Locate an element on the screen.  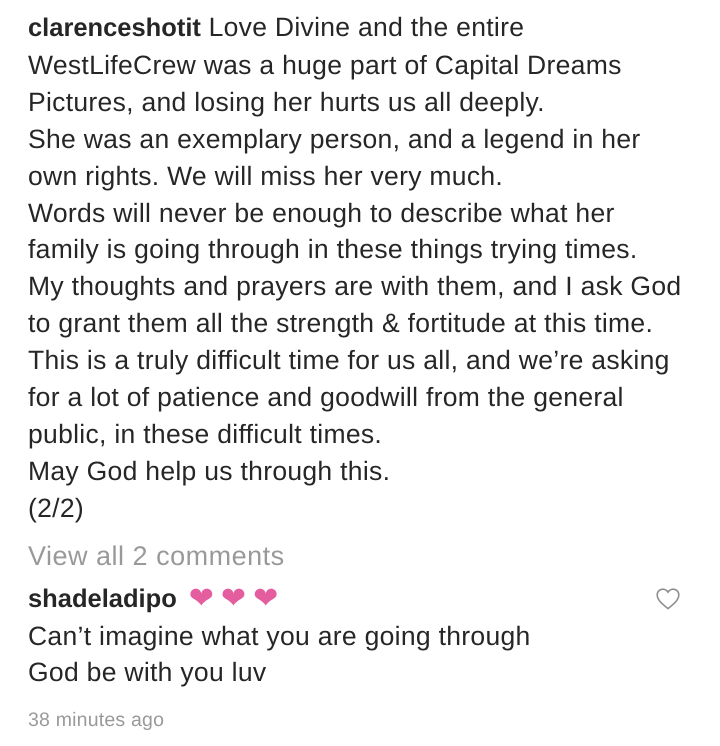
timestamp: 38 minutes ago is located at coordinates (96, 720).